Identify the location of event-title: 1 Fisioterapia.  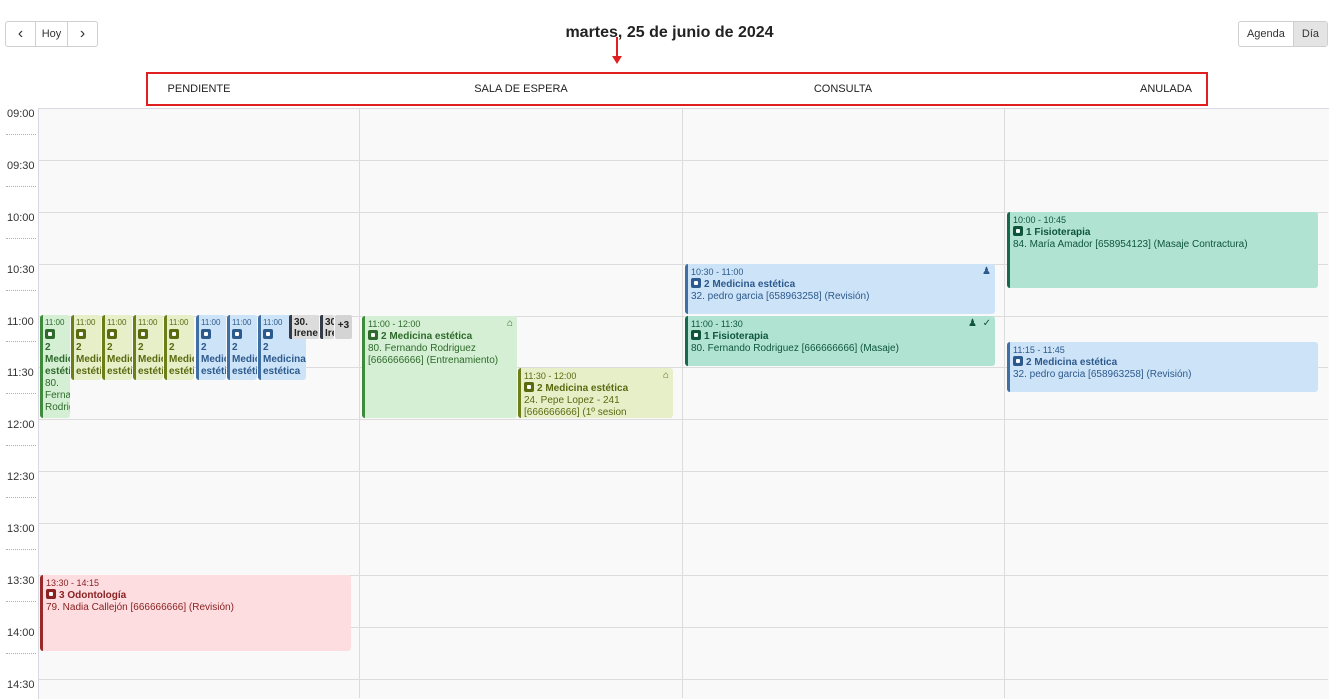
(841, 336).